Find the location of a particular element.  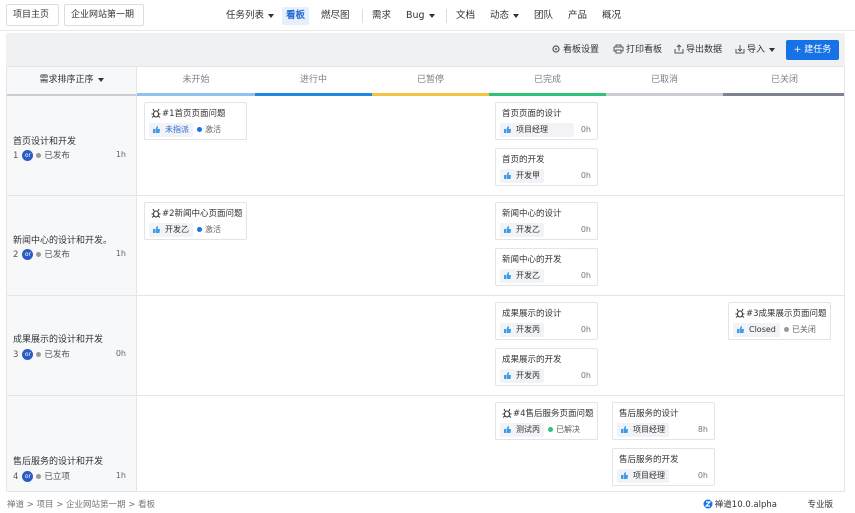

column-label: 已完成 is located at coordinates (547, 80).